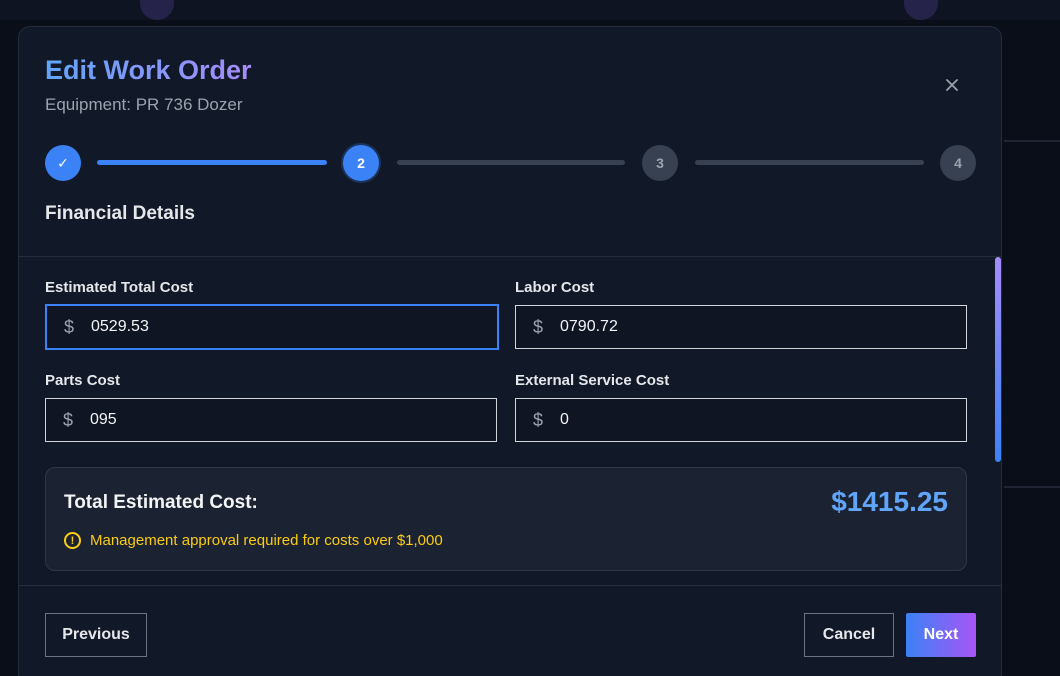 The width and height of the screenshot is (1060, 676). What do you see at coordinates (592, 380) in the screenshot?
I see `external-service-cost-label: External Service Cost` at bounding box center [592, 380].